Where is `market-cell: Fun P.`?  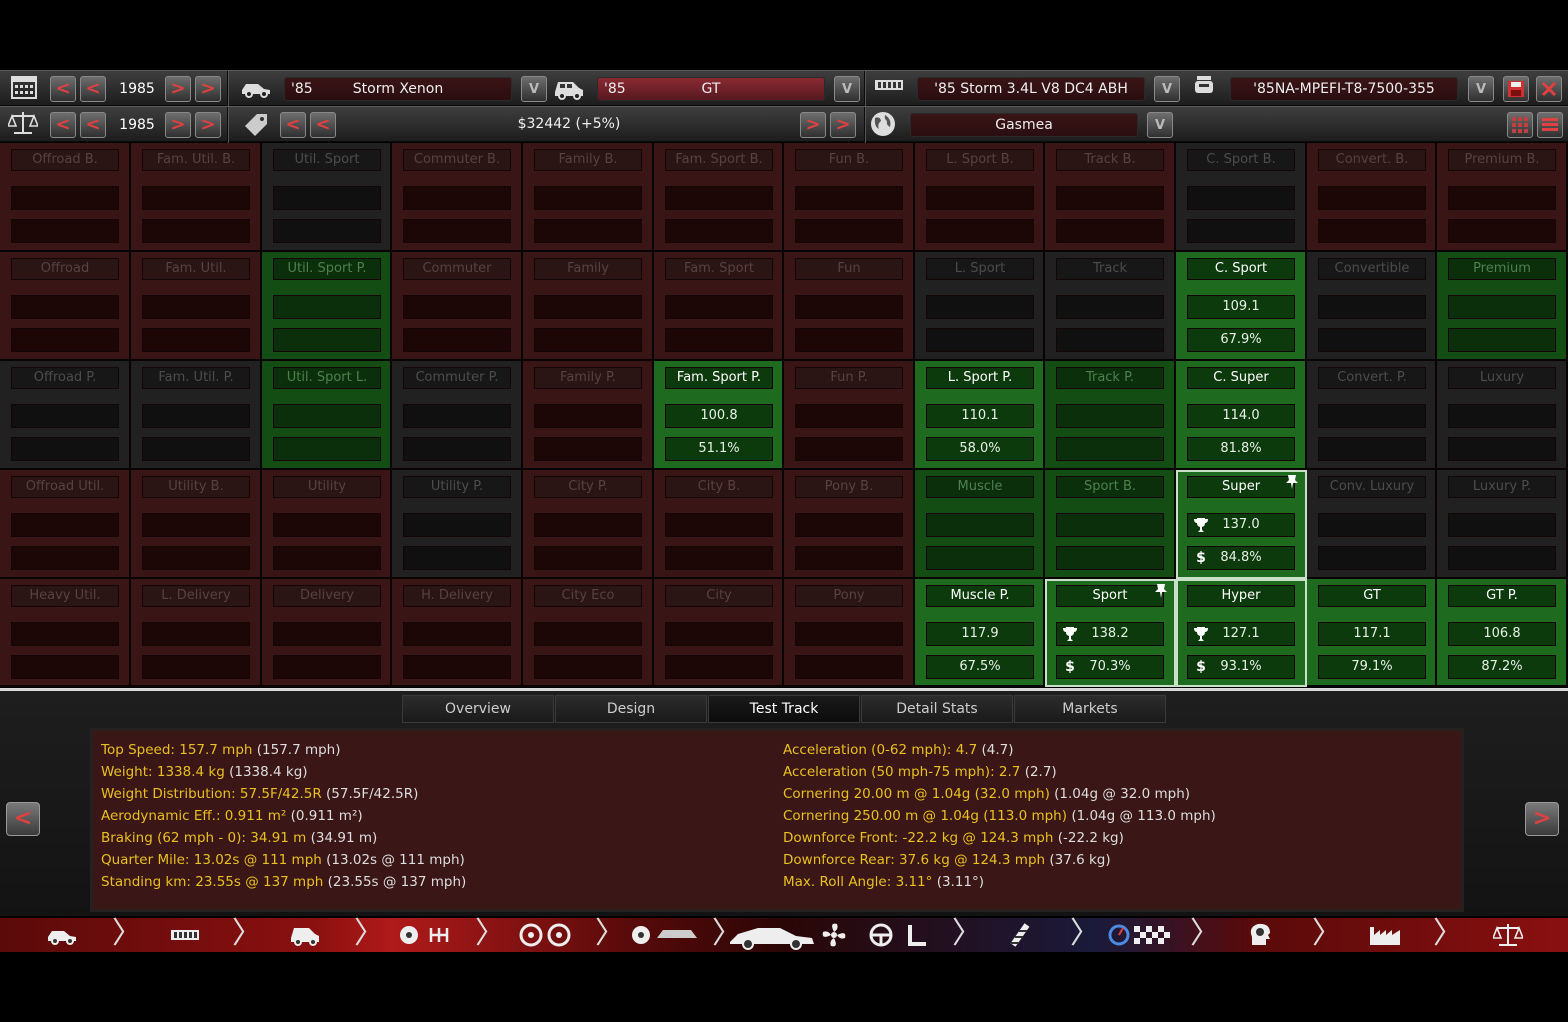 market-cell: Fun P. is located at coordinates (849, 415).